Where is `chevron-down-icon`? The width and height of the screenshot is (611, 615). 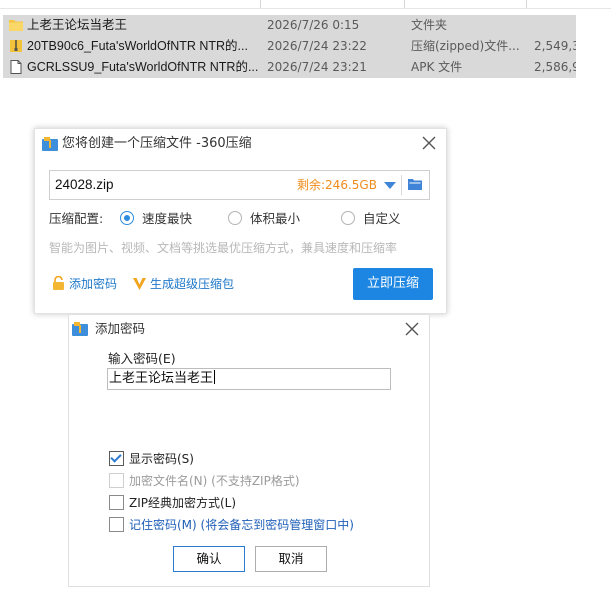 chevron-down-icon is located at coordinates (390, 185).